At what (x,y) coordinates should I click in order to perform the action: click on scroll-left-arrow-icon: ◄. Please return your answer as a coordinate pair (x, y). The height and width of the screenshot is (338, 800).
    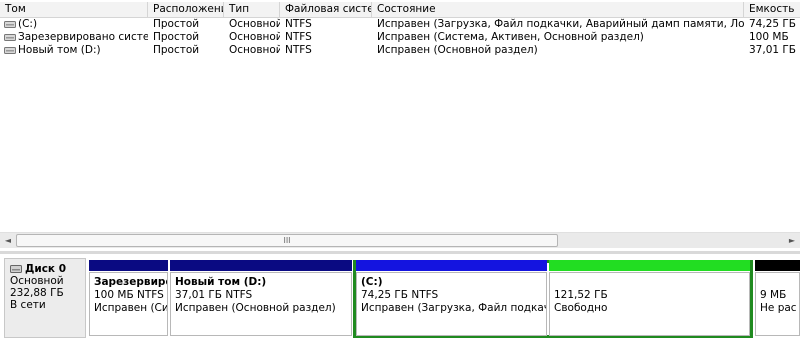
    Looking at the image, I should click on (8, 240).